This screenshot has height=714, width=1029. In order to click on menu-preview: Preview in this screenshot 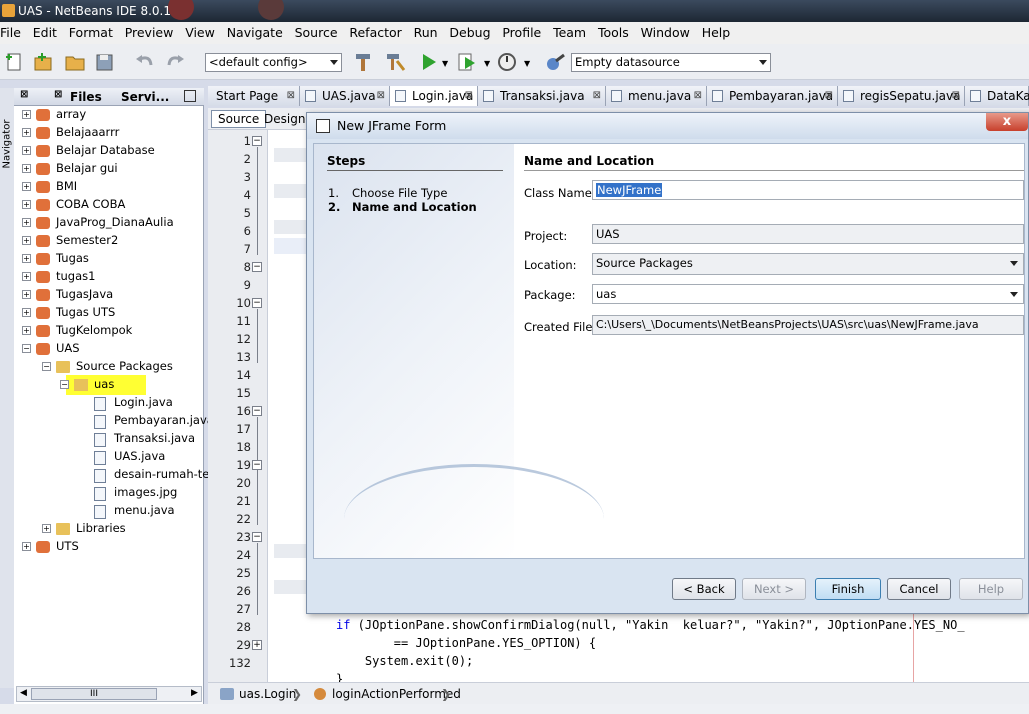, I will do `click(149, 33)`.